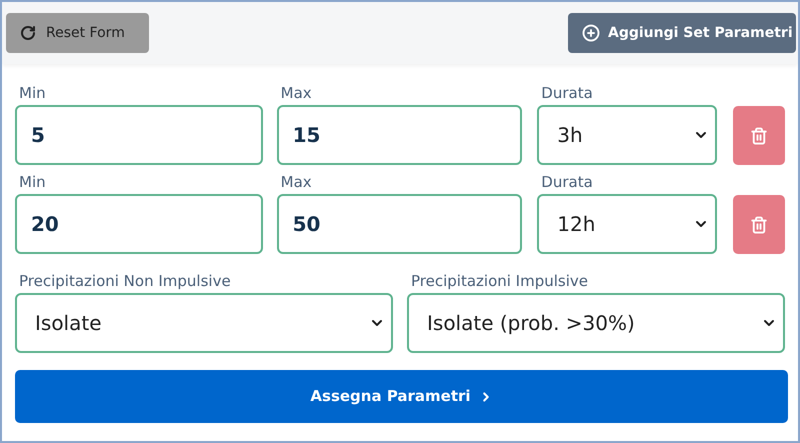 This screenshot has height=443, width=800. Describe the element at coordinates (591, 33) in the screenshot. I see `plus-circle-icon` at that location.